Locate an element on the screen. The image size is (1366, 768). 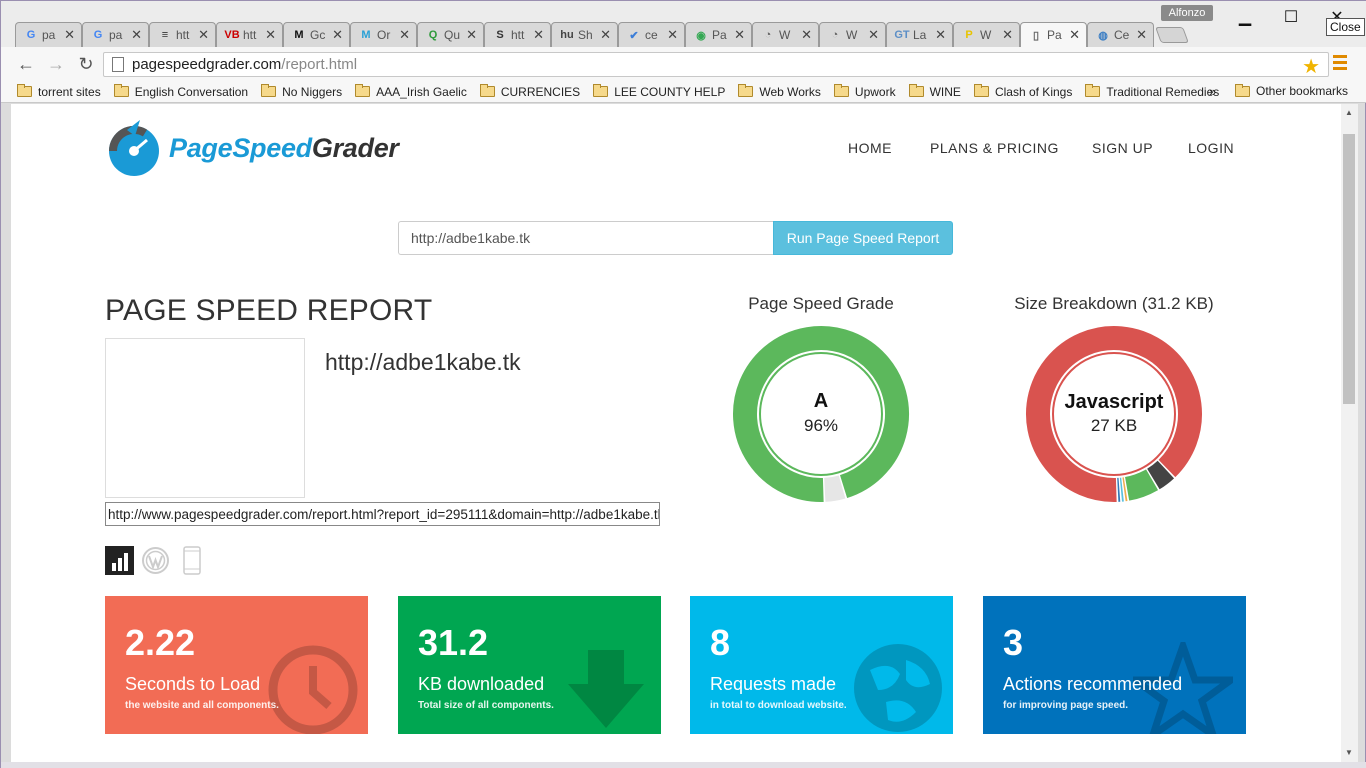
browser-tab: ▯ Pa ✕ is located at coordinates (1053, 34).